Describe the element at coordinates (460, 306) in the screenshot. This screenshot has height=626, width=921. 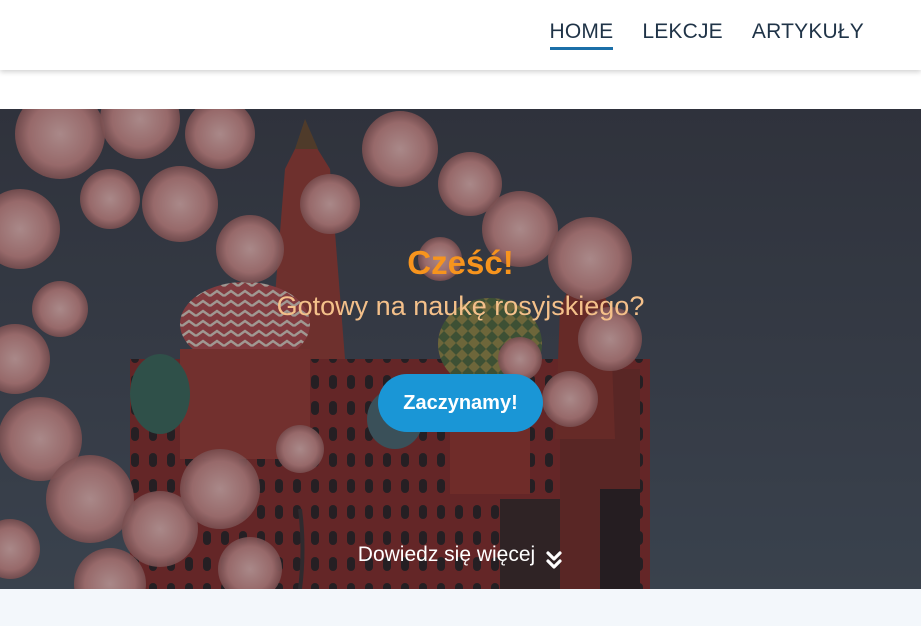
I see `hero-subtitle: Gotowy na naukę rosyjskiego?` at that location.